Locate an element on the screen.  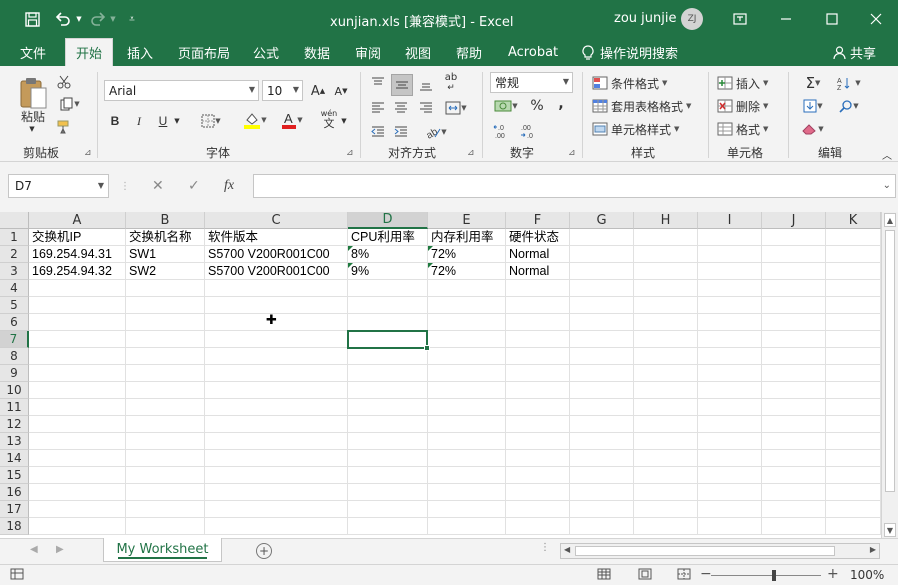
cell-g13 is located at coordinates (602, 441).